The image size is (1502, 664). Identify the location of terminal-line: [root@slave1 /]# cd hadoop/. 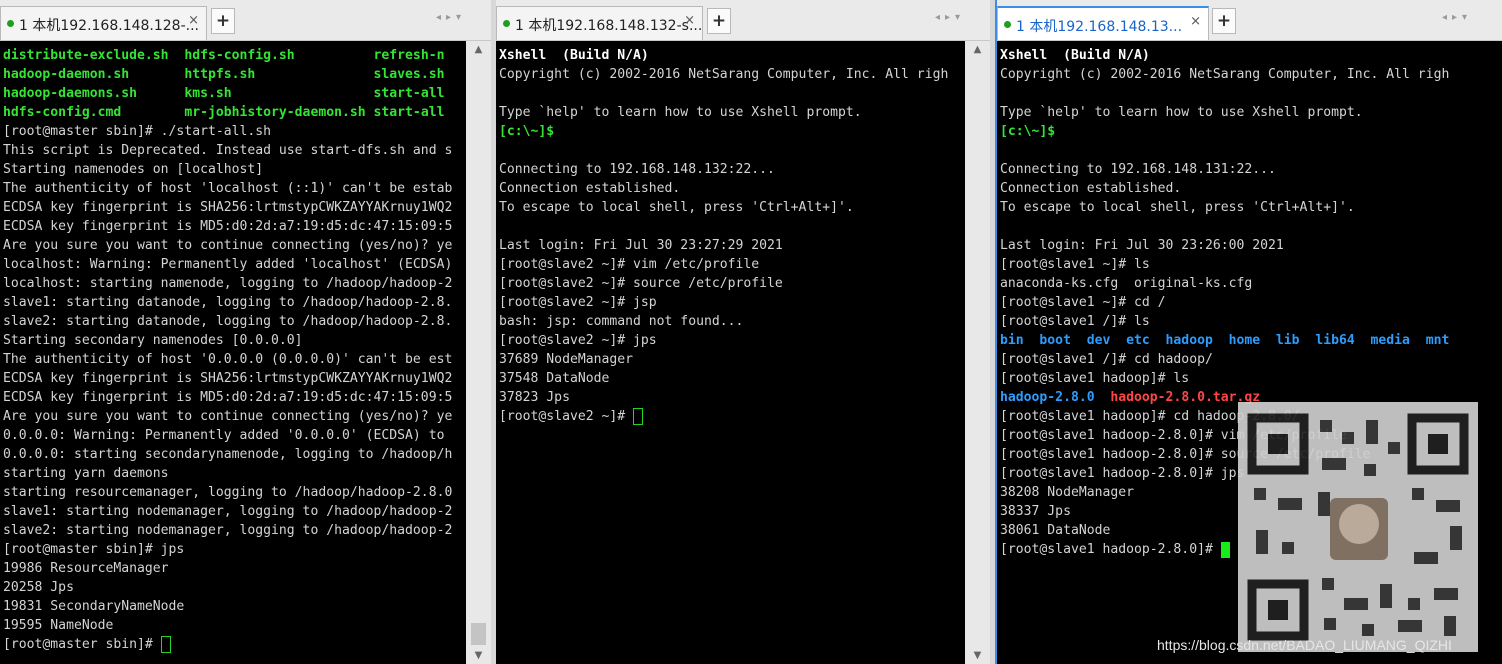
(1251, 359).